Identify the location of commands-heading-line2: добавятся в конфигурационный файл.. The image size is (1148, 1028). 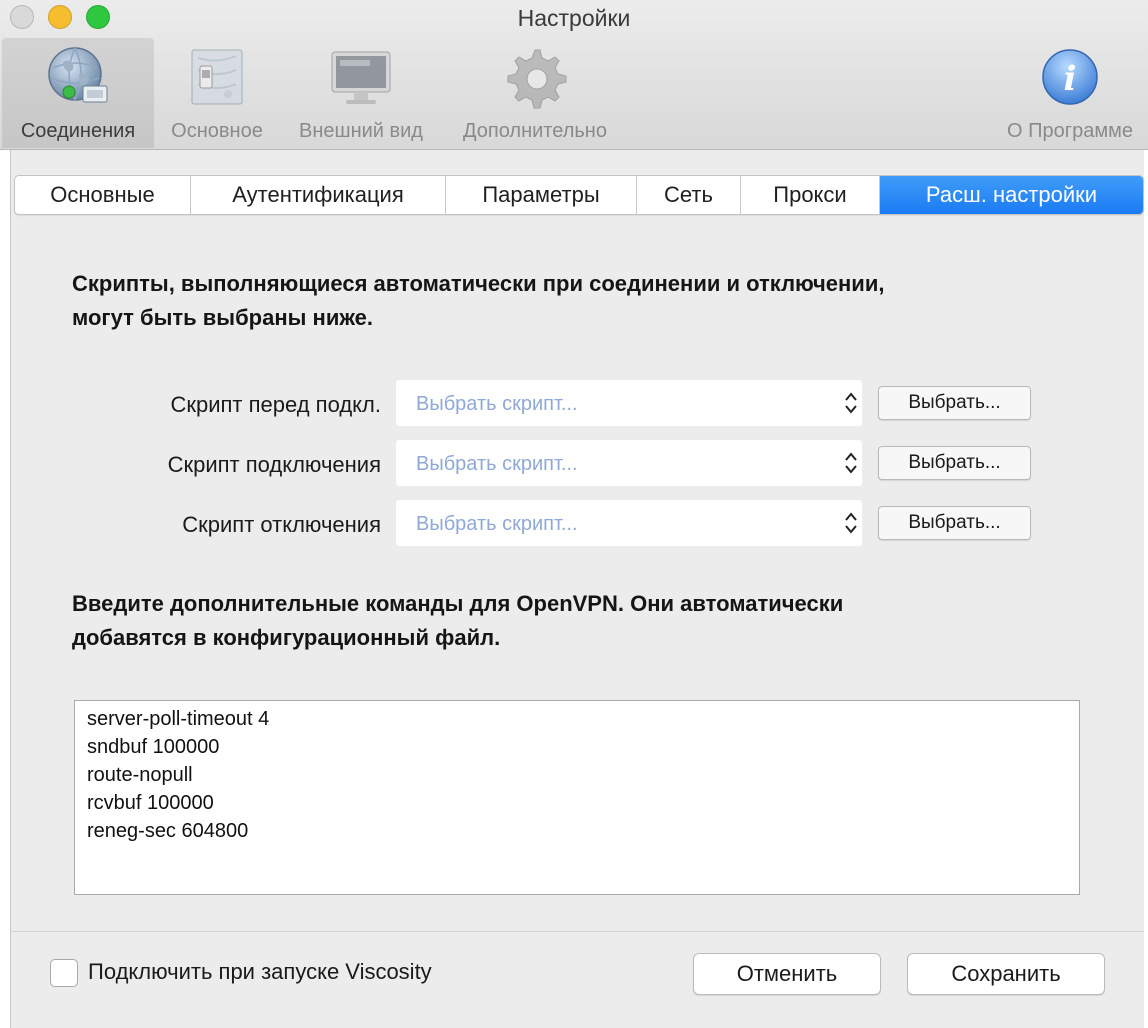
(286, 637).